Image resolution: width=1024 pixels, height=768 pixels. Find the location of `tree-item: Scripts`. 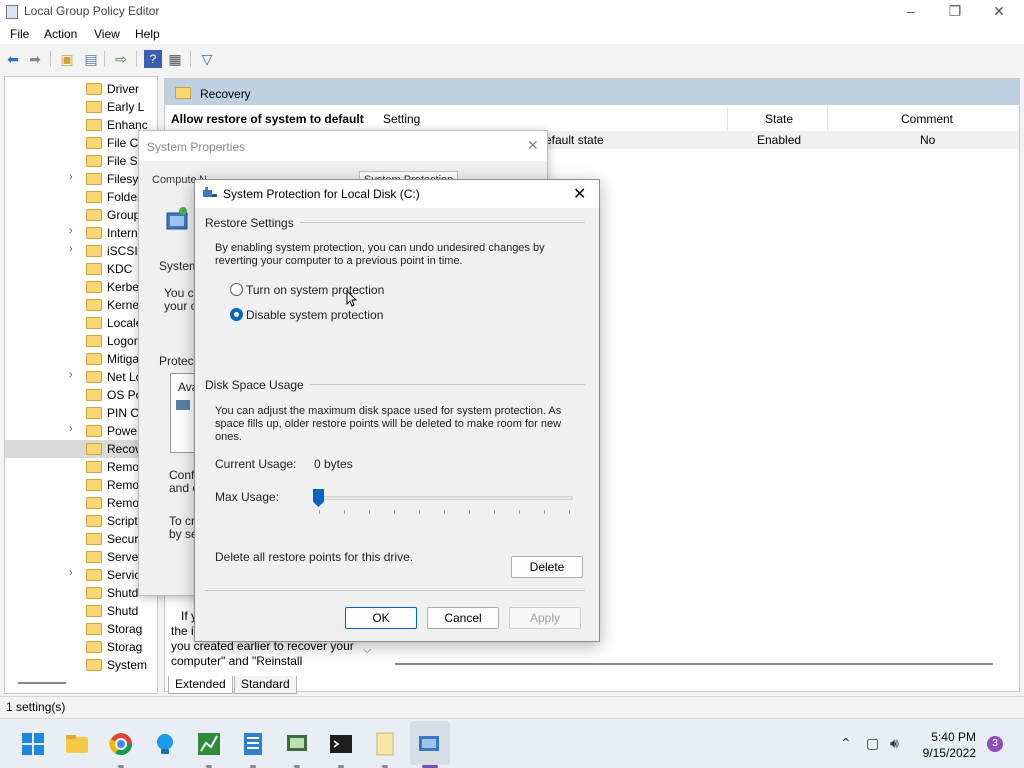

tree-item: Scripts is located at coordinates (81, 521).